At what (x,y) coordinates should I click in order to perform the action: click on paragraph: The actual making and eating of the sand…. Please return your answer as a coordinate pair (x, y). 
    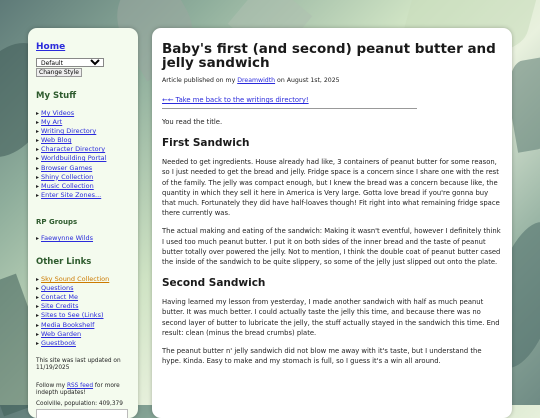
    Looking at the image, I should click on (331, 247).